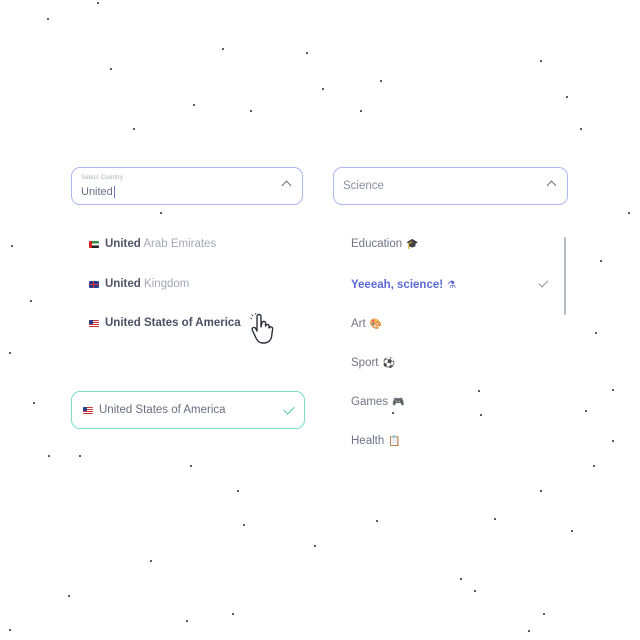  Describe the element at coordinates (403, 285) in the screenshot. I see `category-option-science: Yeeeah, science! ⚗` at that location.